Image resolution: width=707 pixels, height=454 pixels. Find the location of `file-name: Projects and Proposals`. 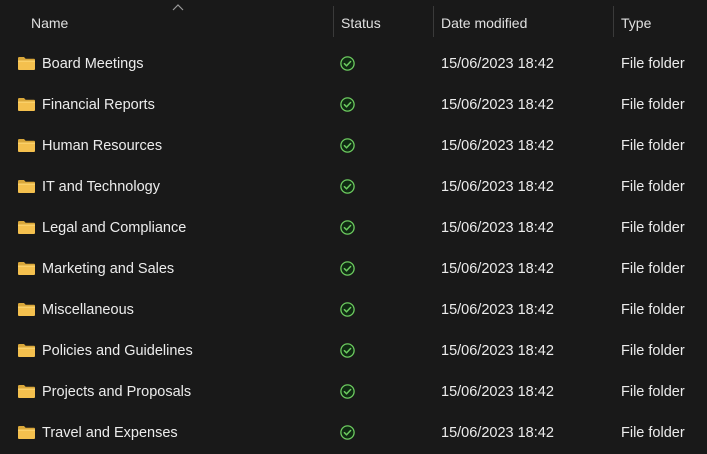

file-name: Projects and Proposals is located at coordinates (117, 392).